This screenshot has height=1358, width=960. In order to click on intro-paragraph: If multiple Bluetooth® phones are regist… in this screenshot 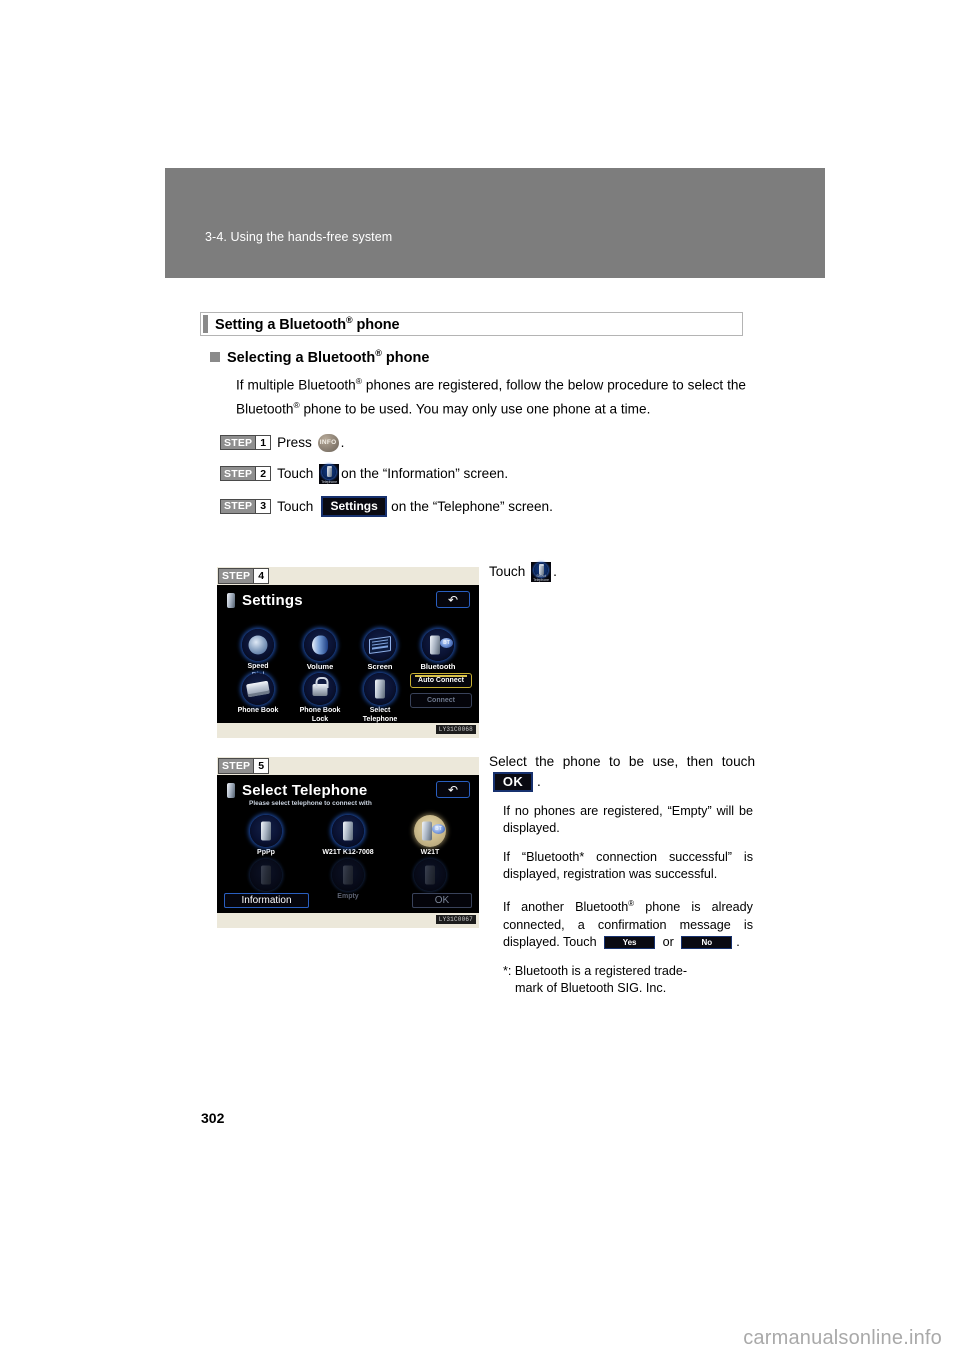, I will do `click(491, 395)`.